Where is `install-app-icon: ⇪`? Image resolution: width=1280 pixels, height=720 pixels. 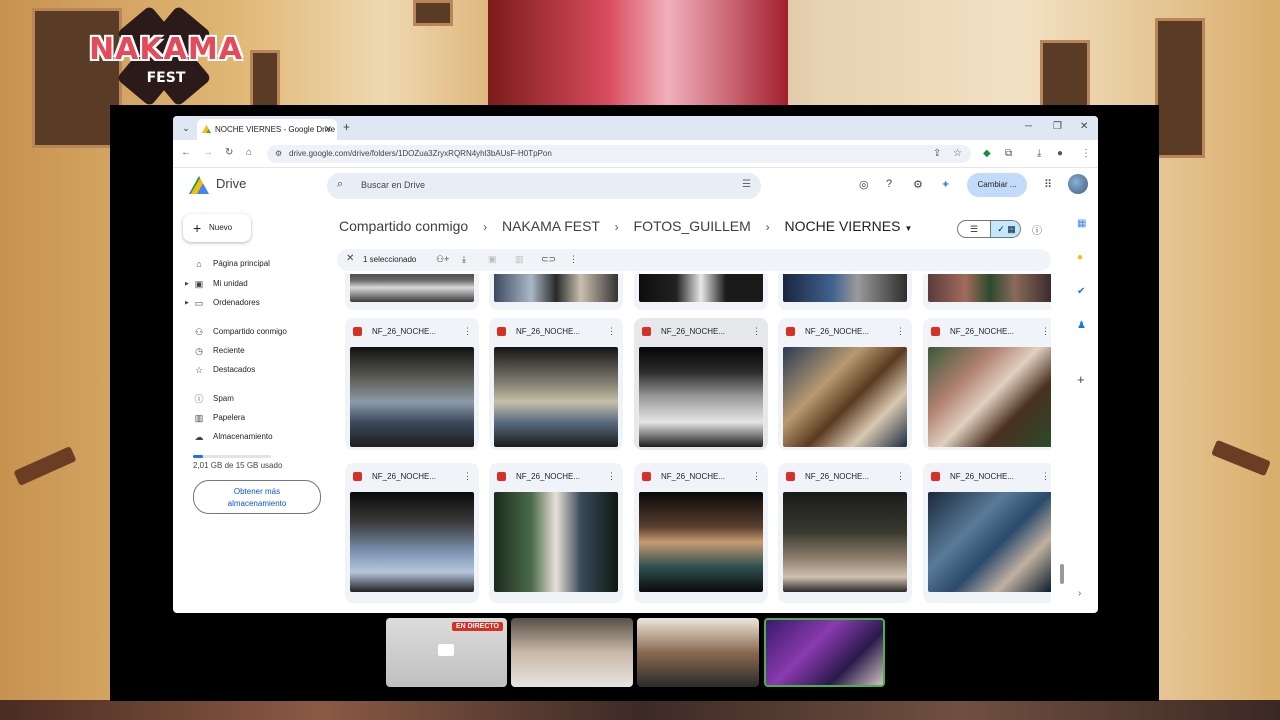
install-app-icon: ⇪ is located at coordinates (937, 153).